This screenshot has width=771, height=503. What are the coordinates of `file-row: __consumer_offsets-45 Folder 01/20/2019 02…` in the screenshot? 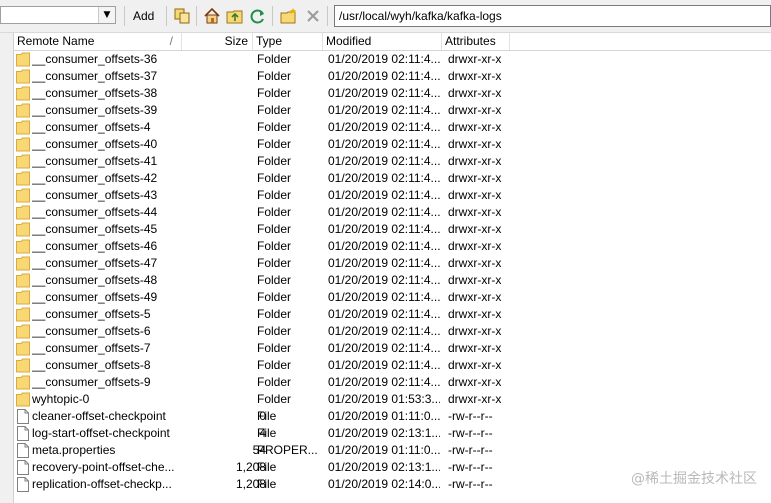 It's located at (392, 229).